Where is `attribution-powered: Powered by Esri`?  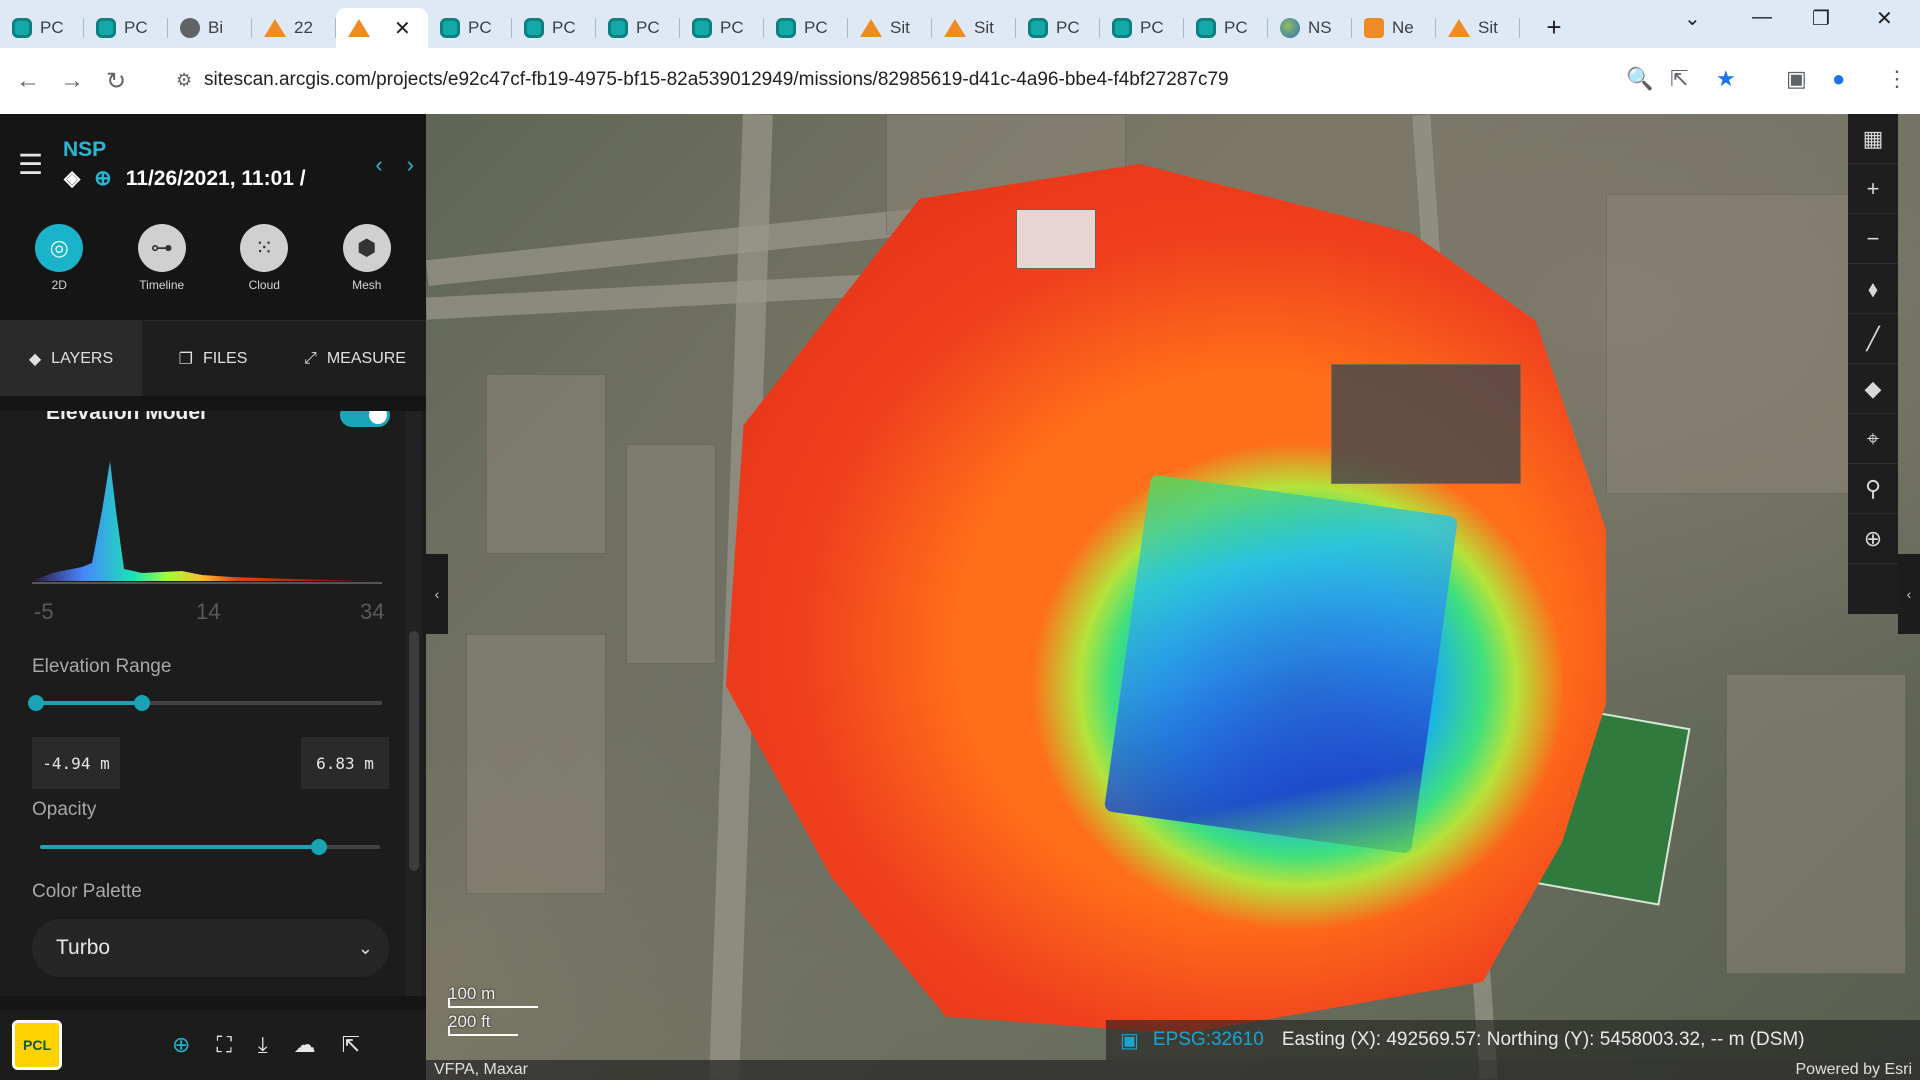
attribution-powered: Powered by Esri is located at coordinates (1854, 1070).